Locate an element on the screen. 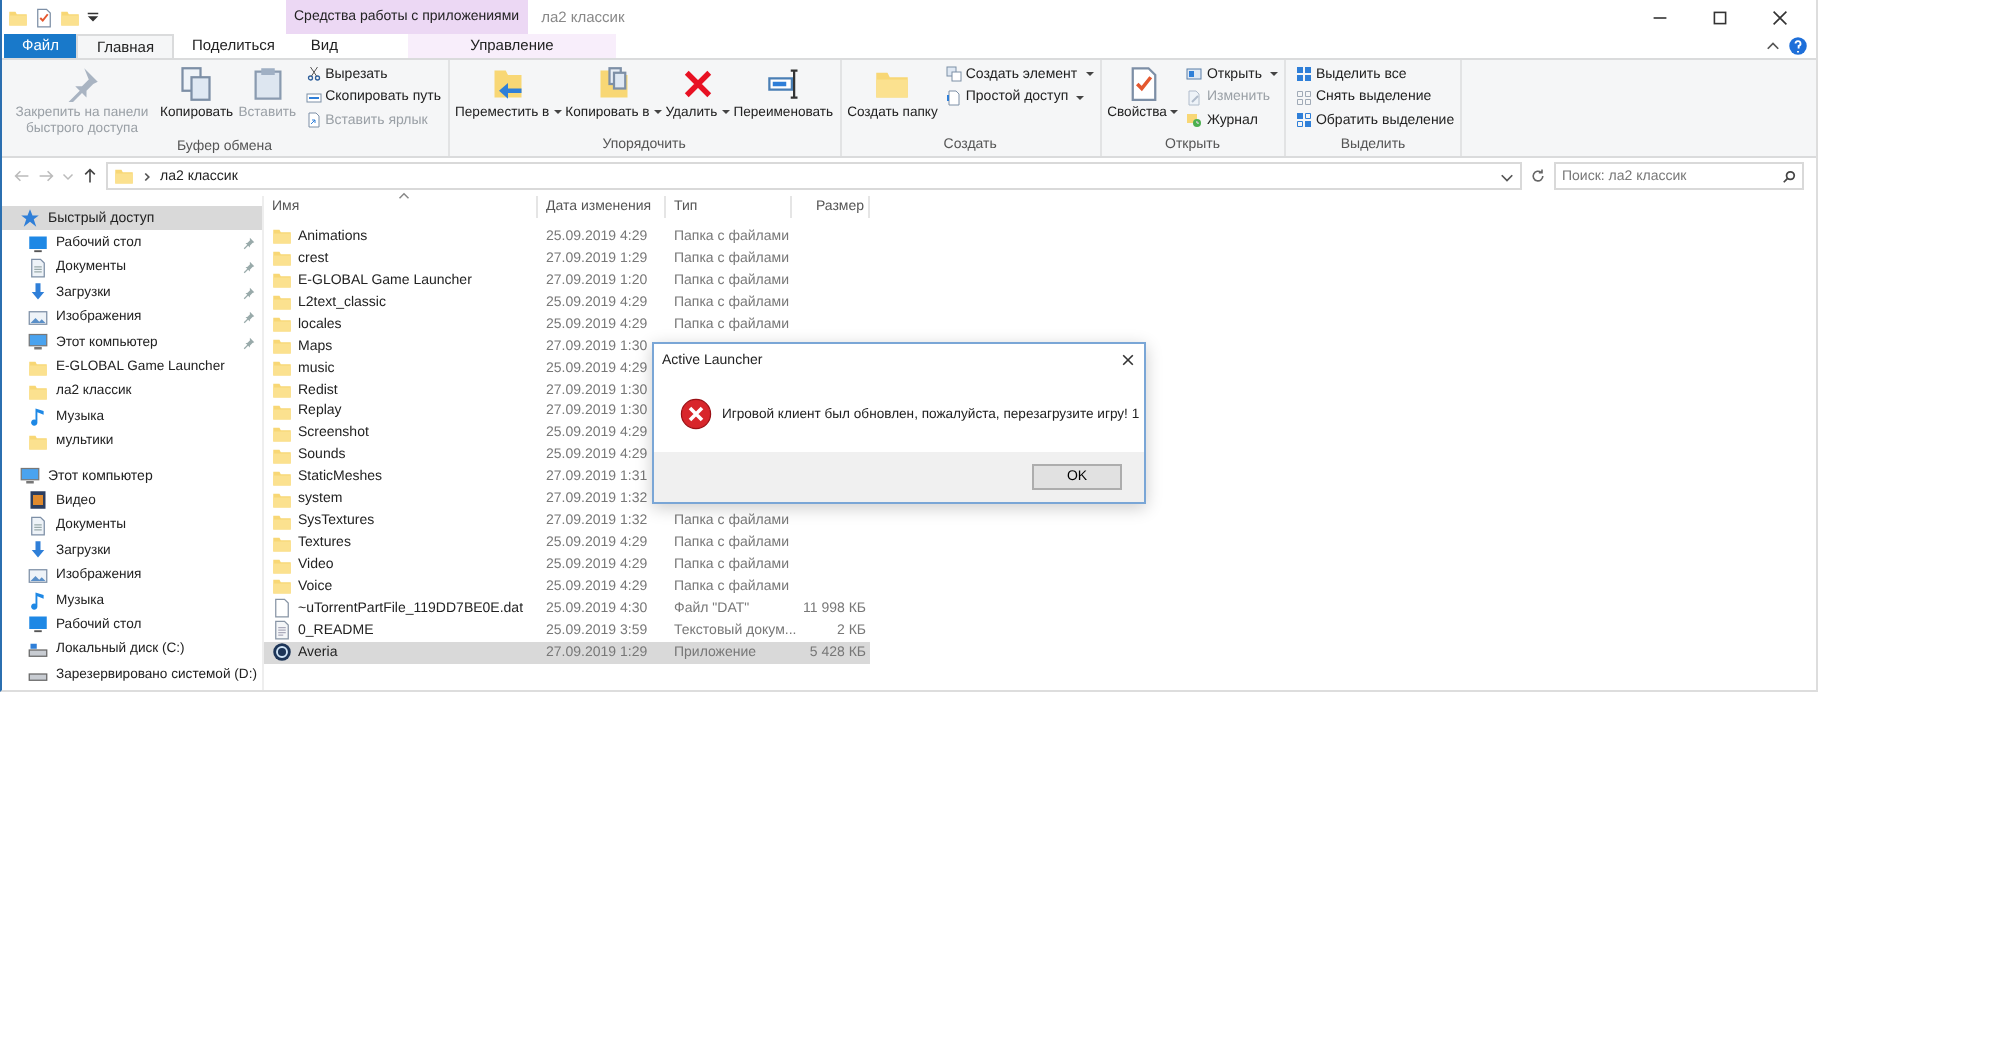 The width and height of the screenshot is (2000, 1050). document-icon is located at coordinates (953, 97).